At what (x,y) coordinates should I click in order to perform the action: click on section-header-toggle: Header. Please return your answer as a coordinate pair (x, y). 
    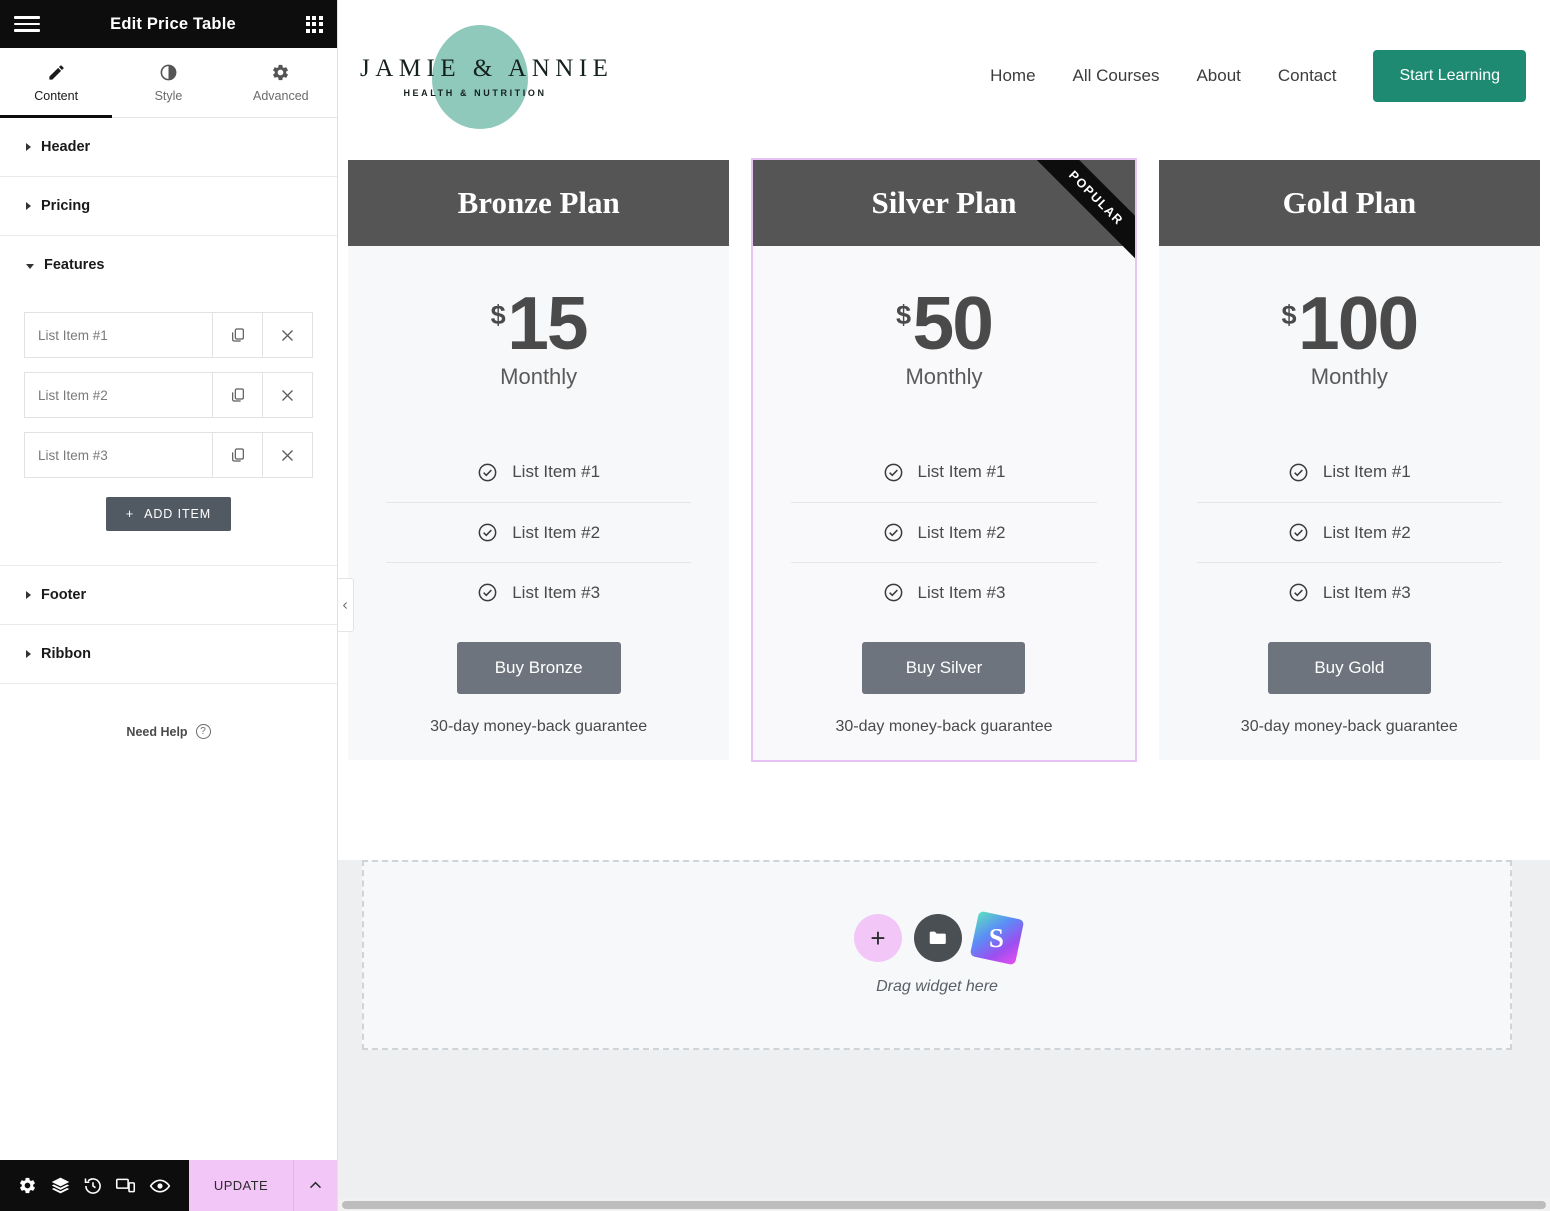
    Looking at the image, I should click on (168, 147).